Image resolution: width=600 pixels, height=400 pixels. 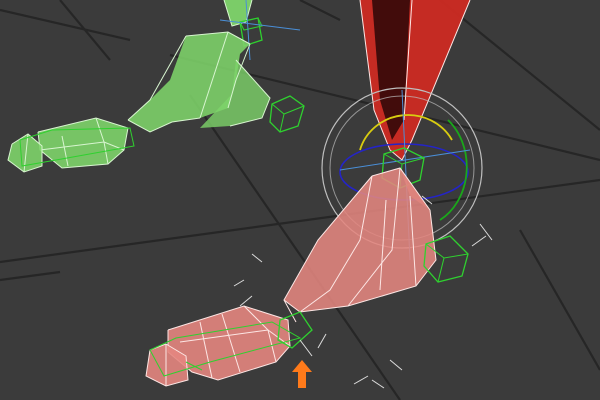 I want to click on right-shin-bone, so click(x=360, y=245).